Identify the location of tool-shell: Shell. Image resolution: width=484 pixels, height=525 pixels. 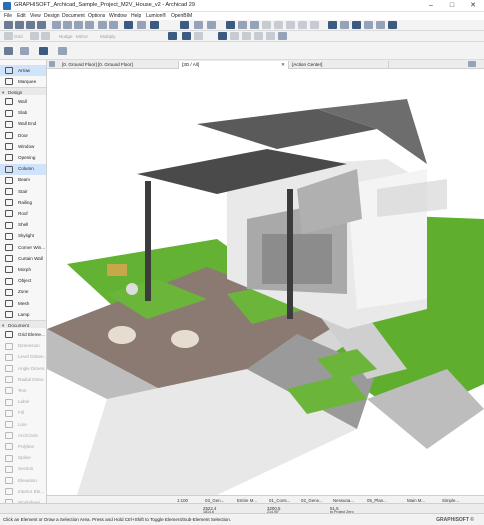
(23, 225).